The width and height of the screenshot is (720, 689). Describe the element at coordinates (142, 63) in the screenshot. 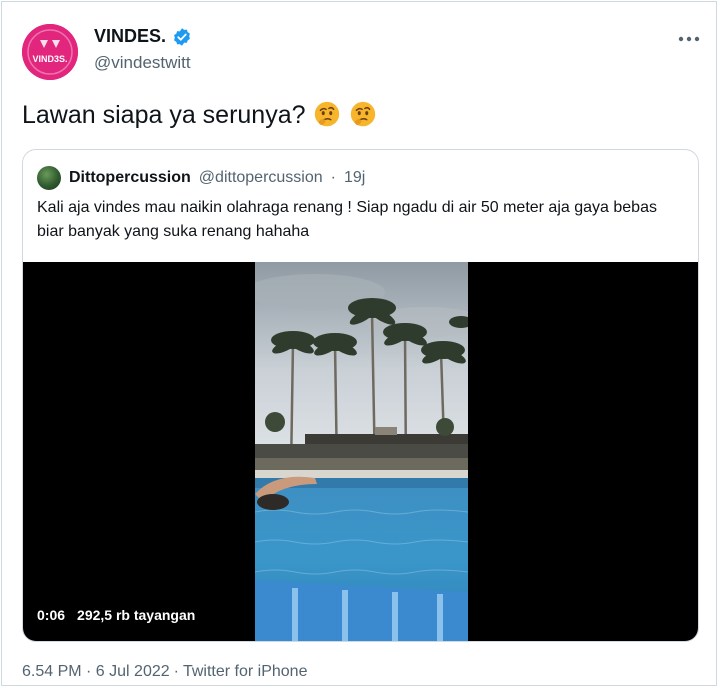

I see `author-handle: @vindestwitt` at that location.